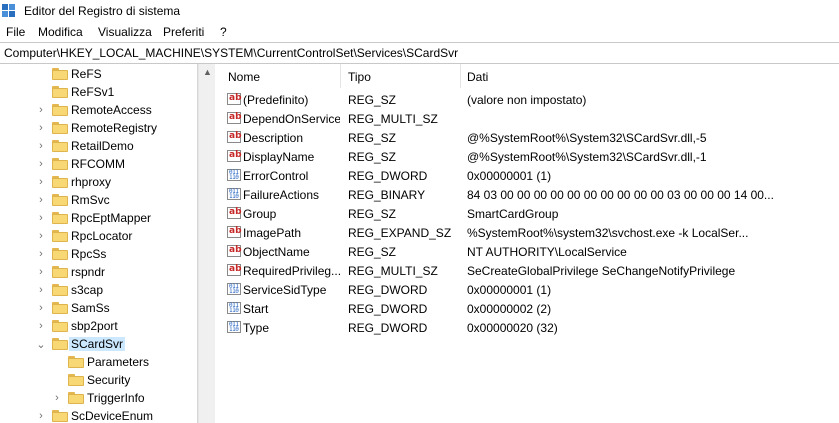  Describe the element at coordinates (419, 32) in the screenshot. I see `menu-bar: File Modifica Visualizza Preferiti ?` at that location.